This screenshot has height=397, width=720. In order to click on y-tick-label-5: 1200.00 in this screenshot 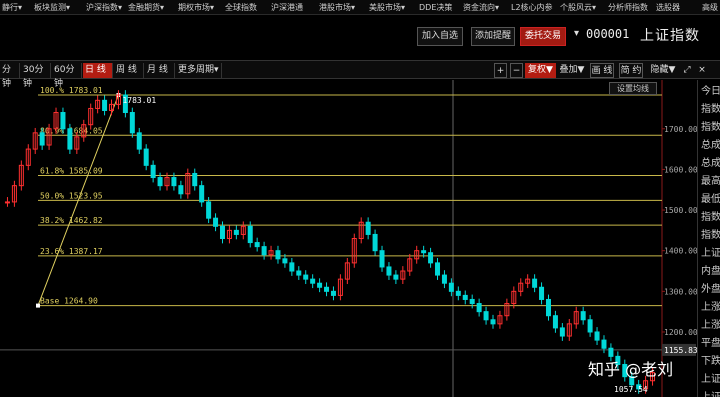, I will do `click(680, 332)`.